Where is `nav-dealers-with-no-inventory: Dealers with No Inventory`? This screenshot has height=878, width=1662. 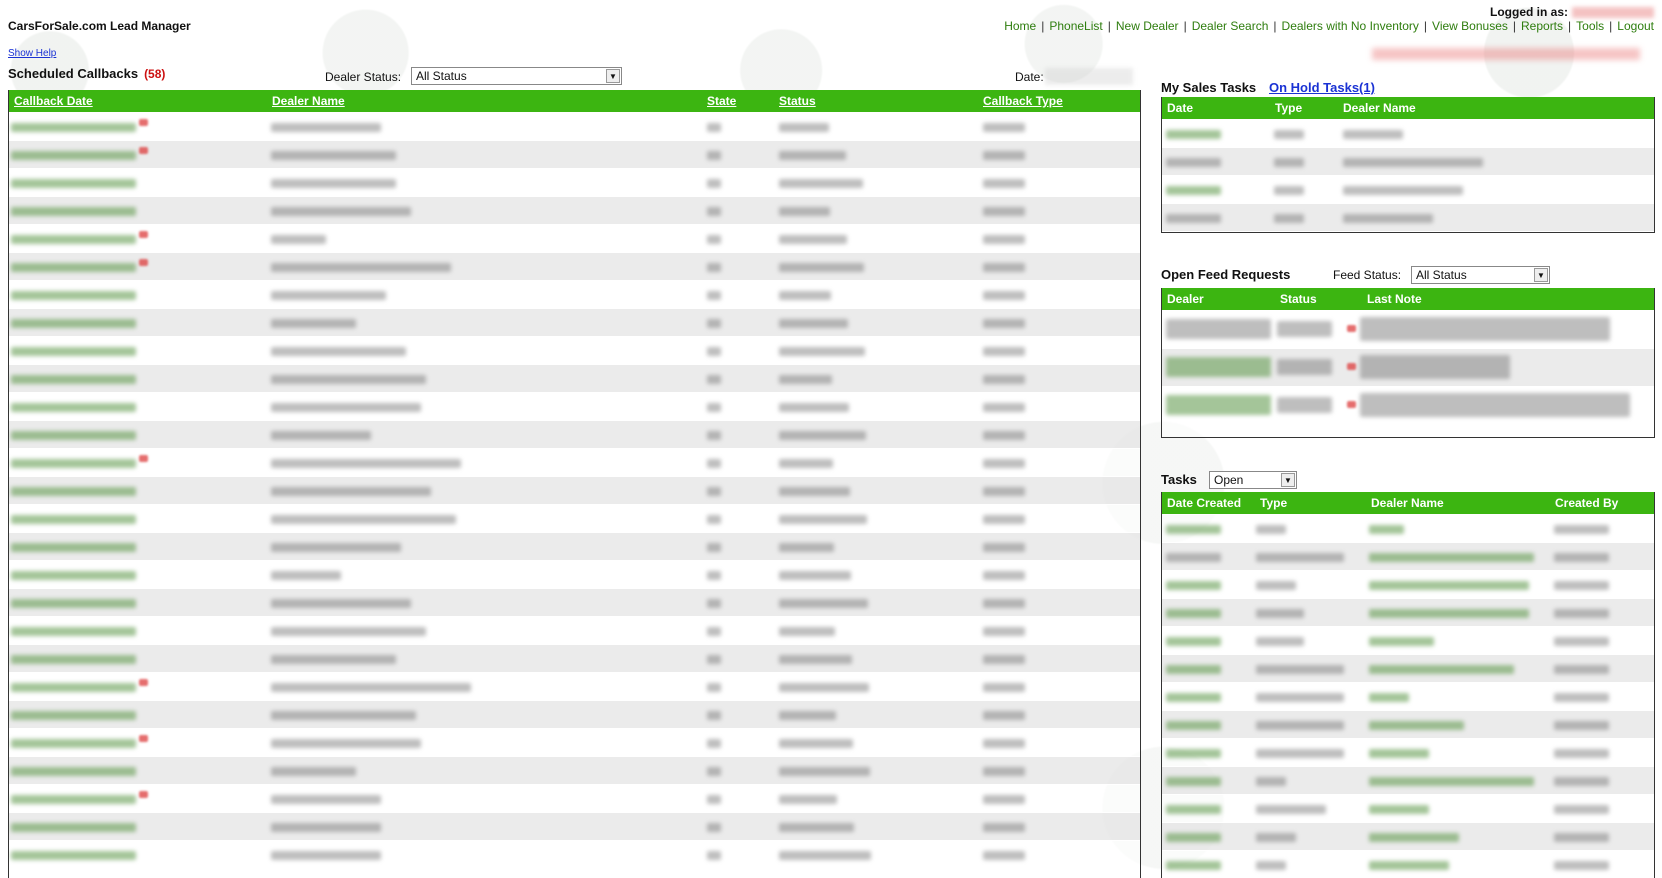
nav-dealers-with-no-inventory: Dealers with No Inventory is located at coordinates (1350, 26).